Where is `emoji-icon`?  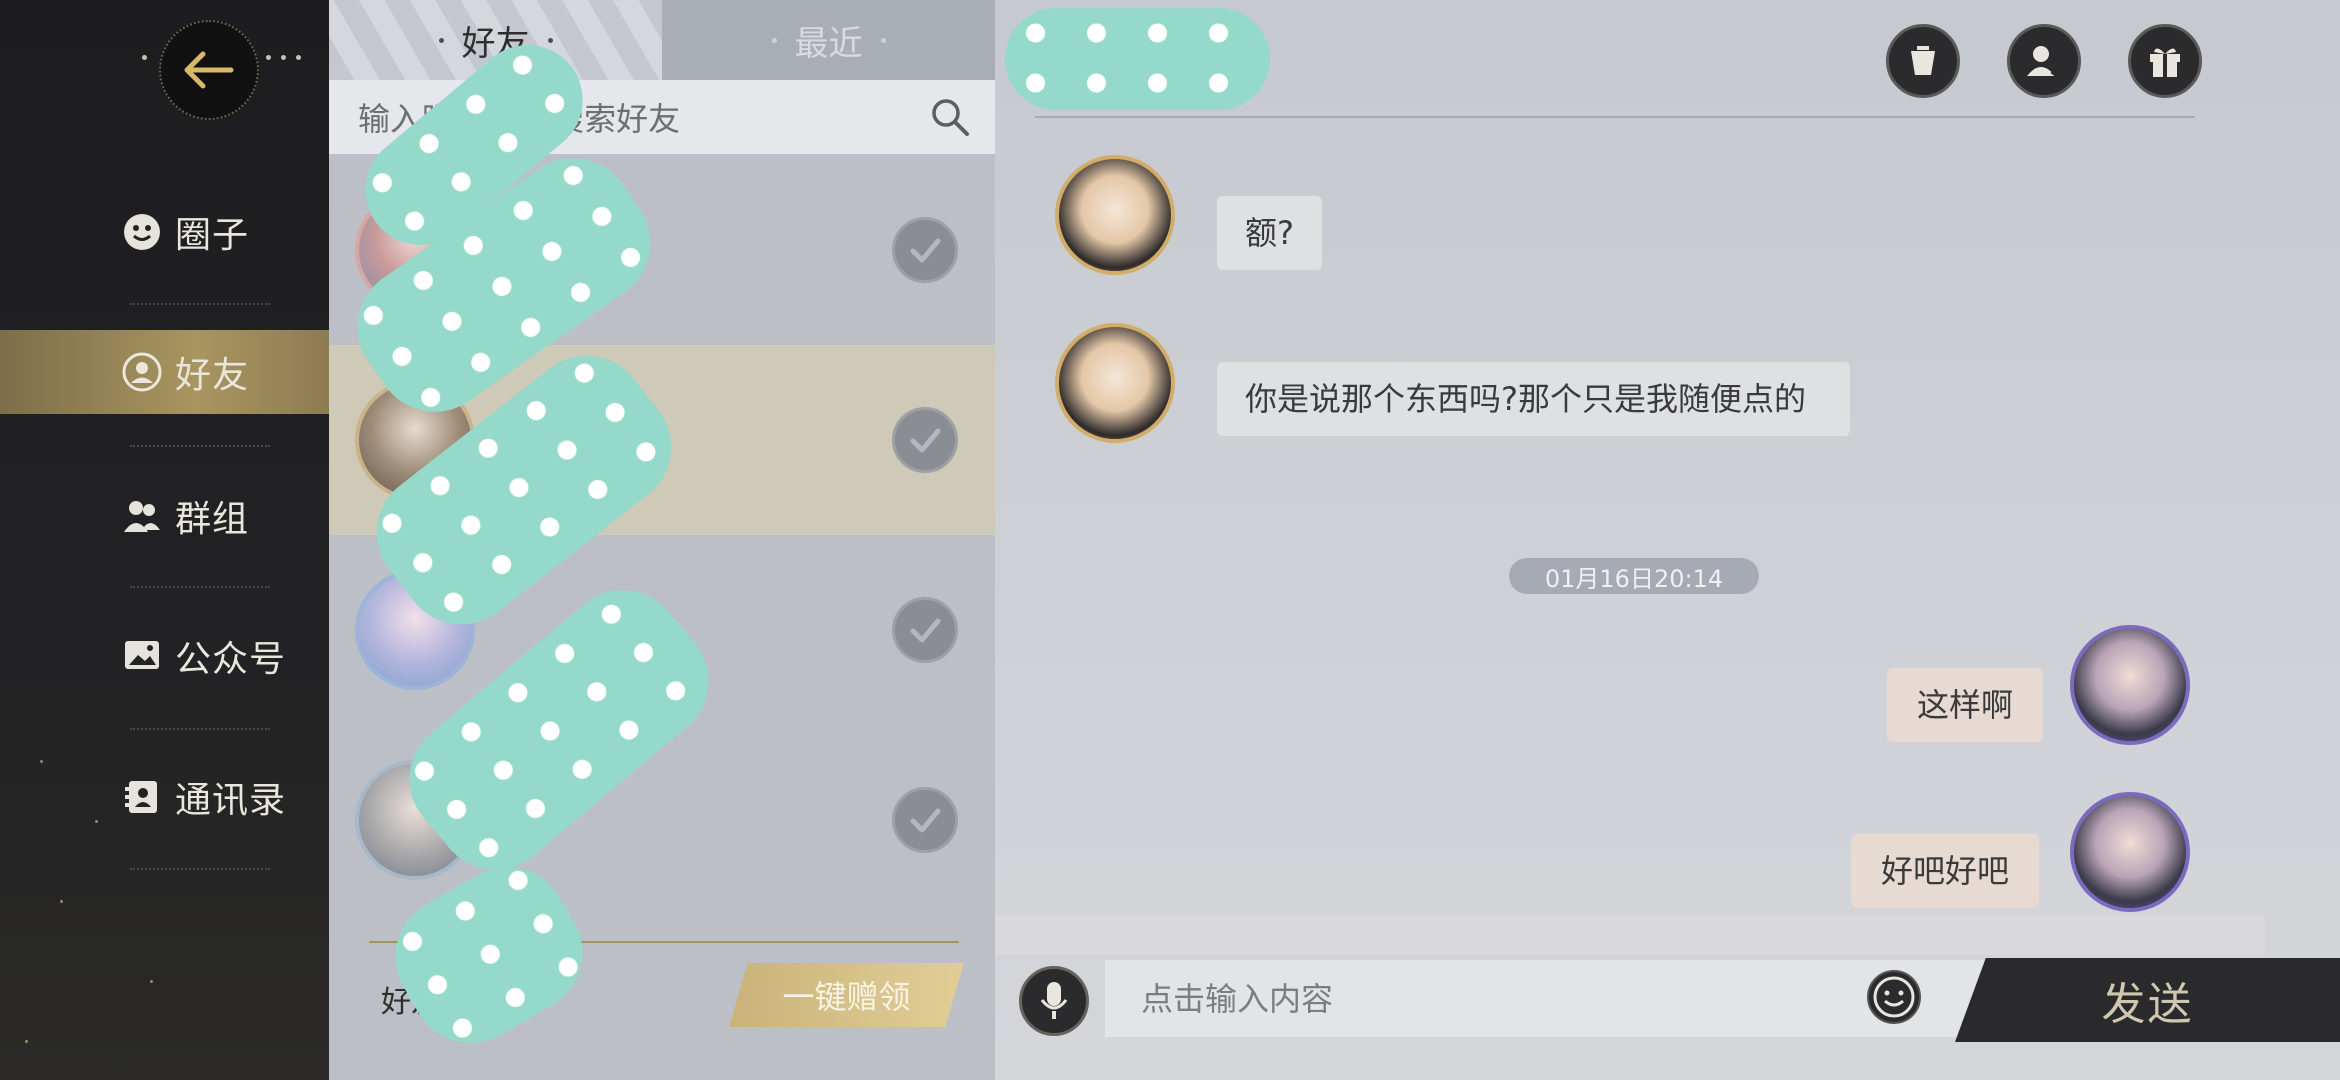
emoji-icon is located at coordinates (1894, 997).